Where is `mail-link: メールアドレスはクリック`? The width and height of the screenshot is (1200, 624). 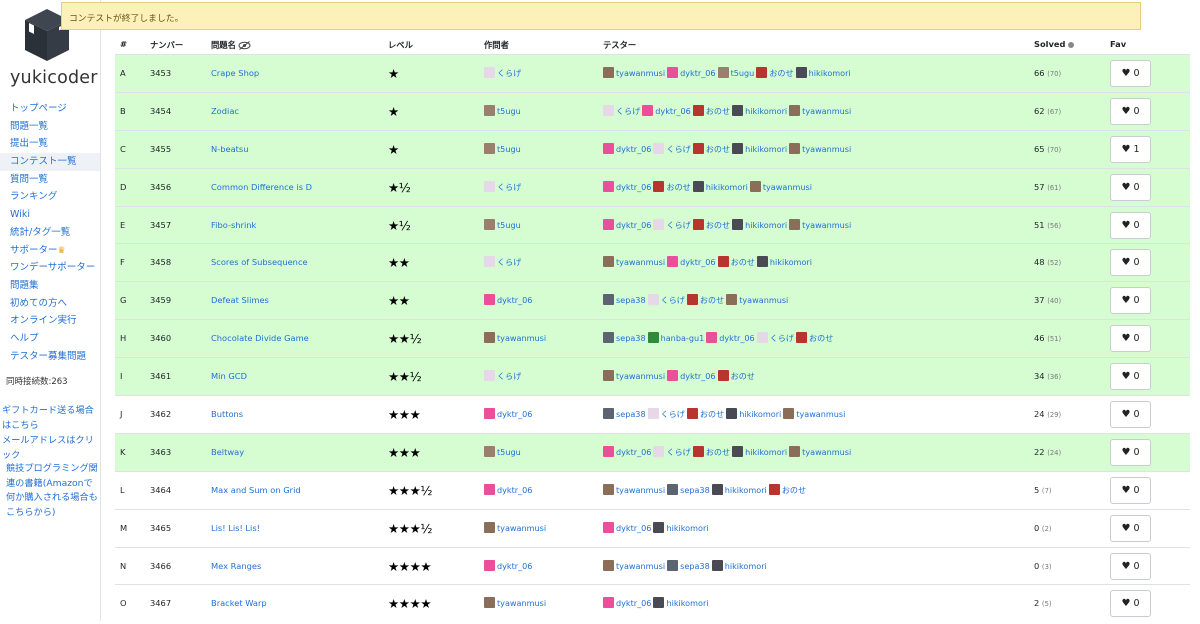
mail-link: メールアドレスはクリック is located at coordinates (51, 448).